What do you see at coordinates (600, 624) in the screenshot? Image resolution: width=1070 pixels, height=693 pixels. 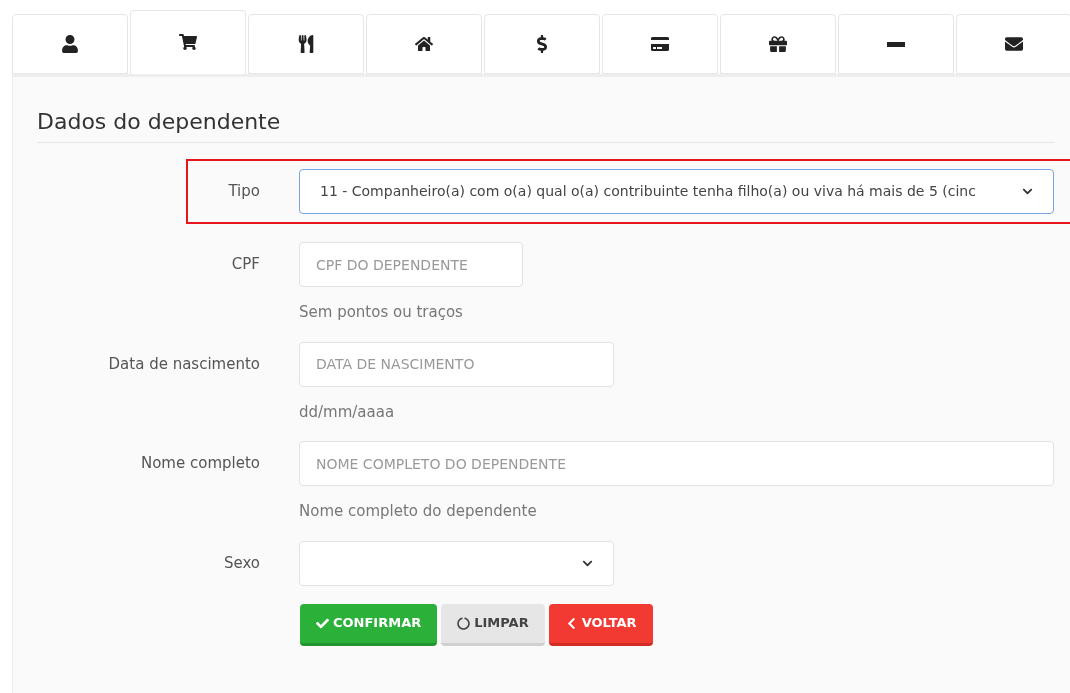 I see `back-button: VOLTAR` at bounding box center [600, 624].